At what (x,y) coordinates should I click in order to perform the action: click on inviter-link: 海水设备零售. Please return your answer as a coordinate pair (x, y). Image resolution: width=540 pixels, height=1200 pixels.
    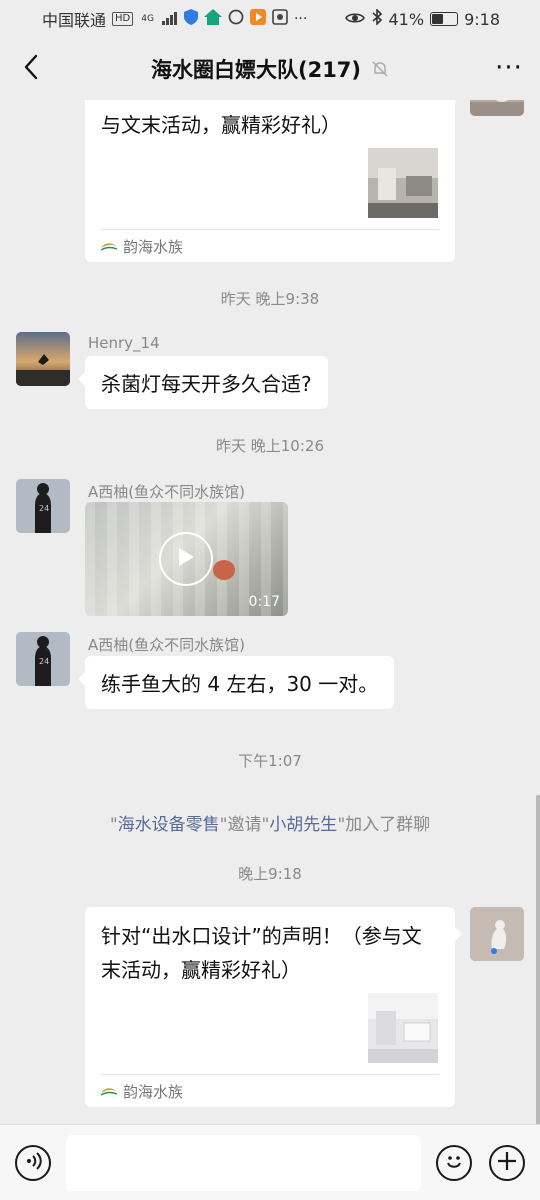
    Looking at the image, I should click on (169, 825).